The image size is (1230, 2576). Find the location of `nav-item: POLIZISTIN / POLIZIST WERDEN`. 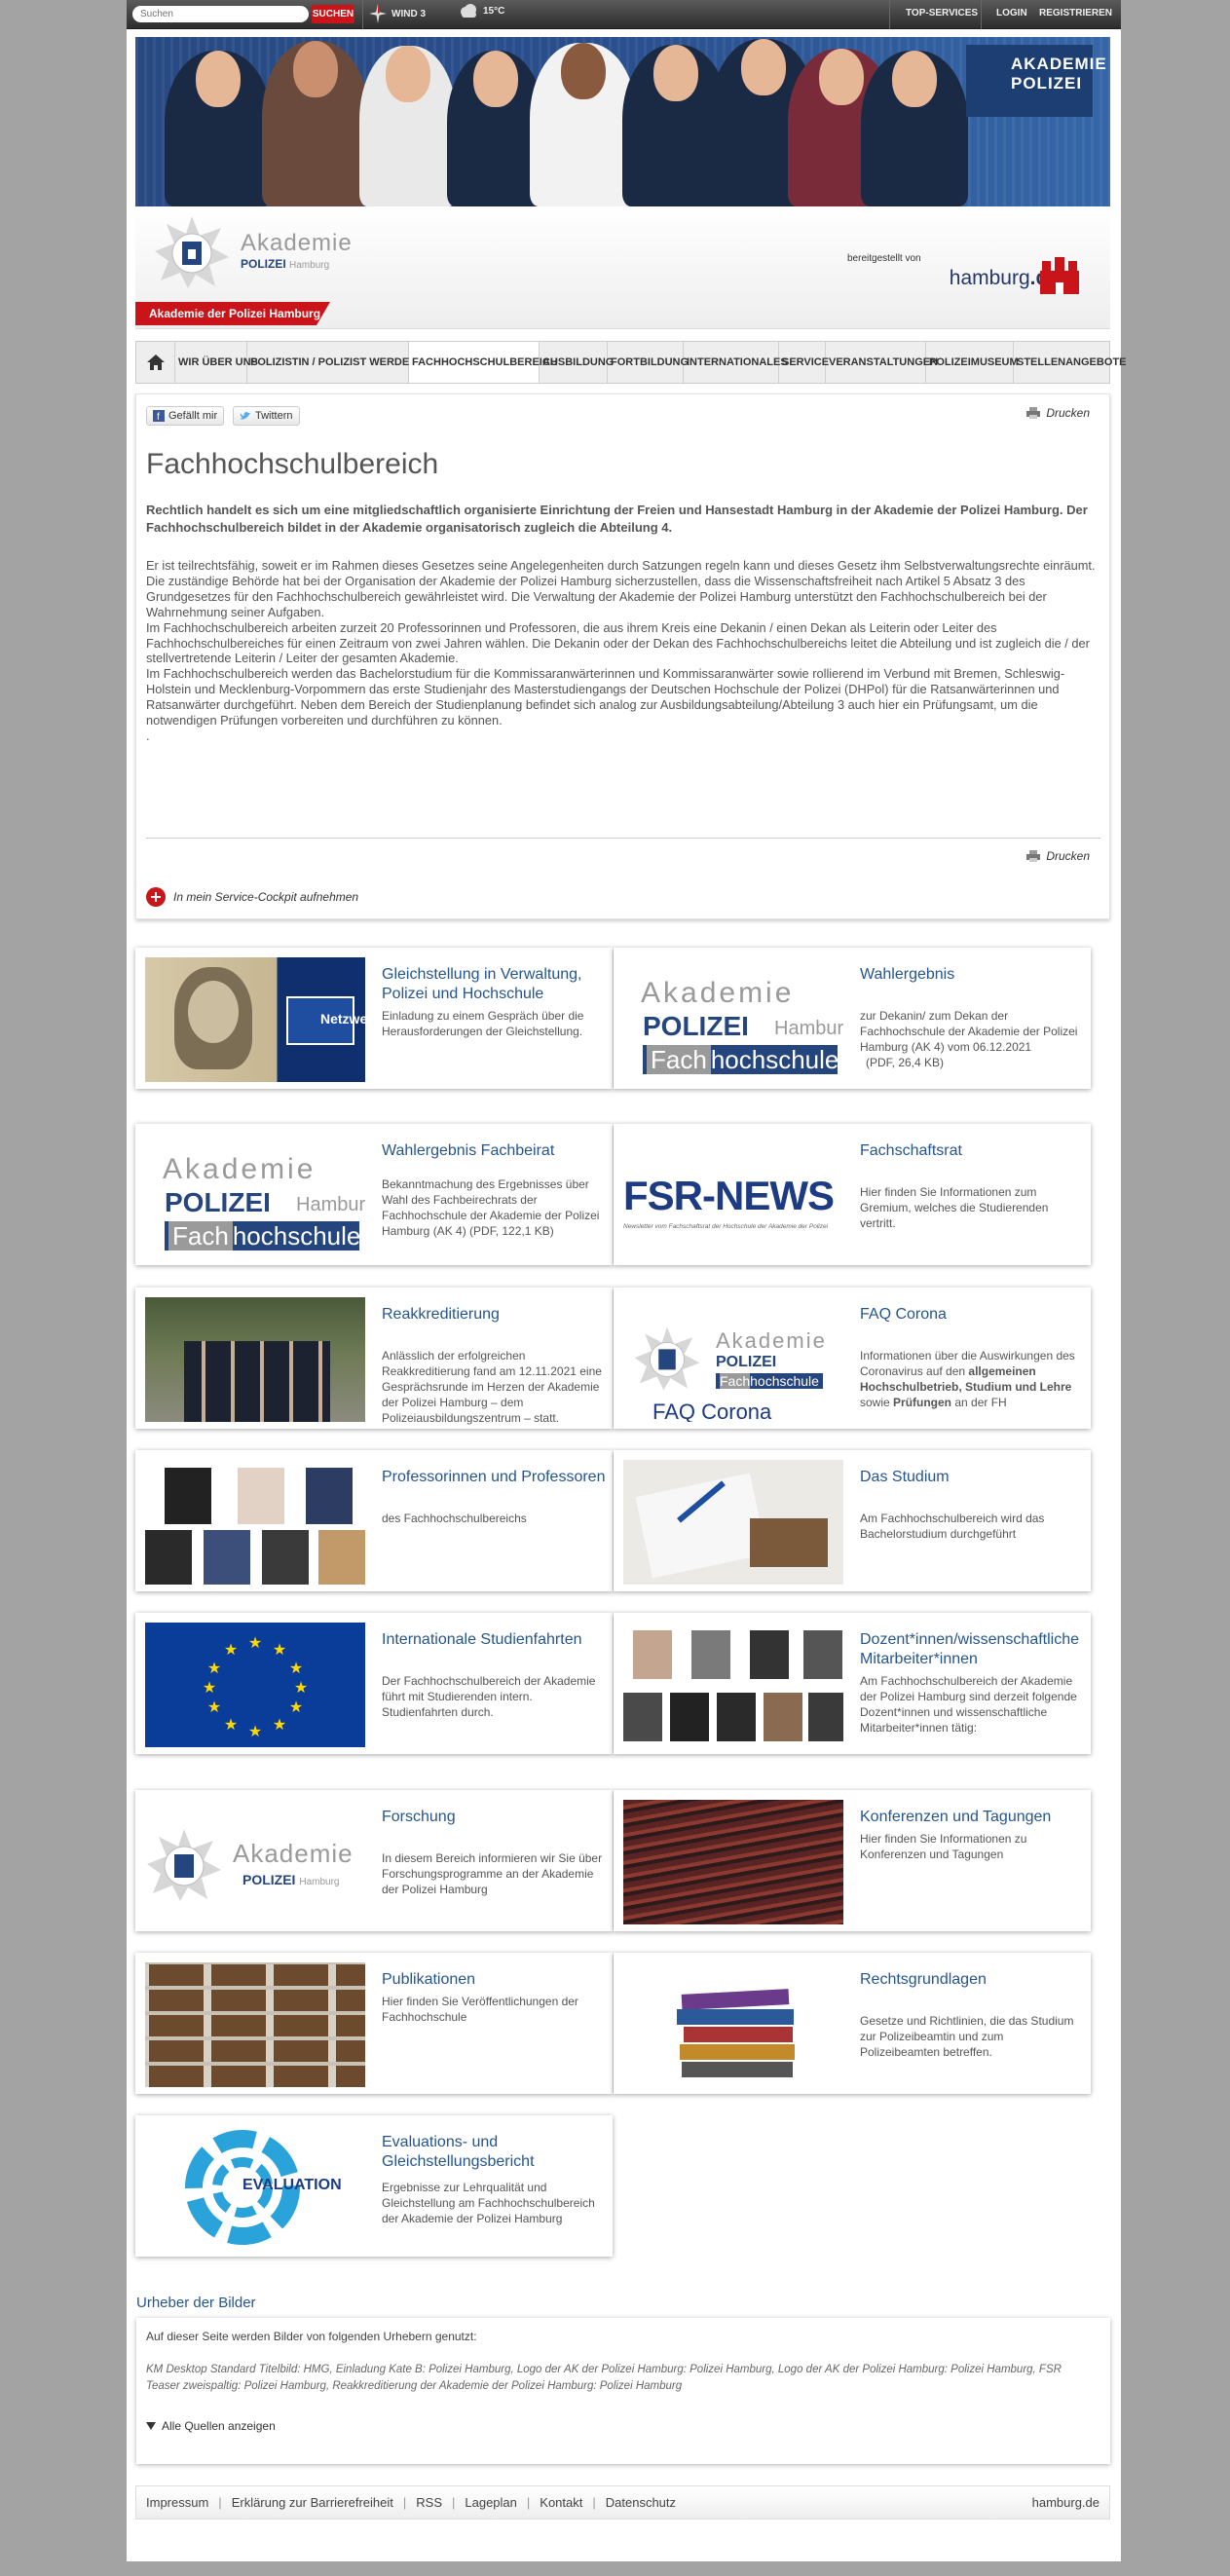

nav-item: POLIZISTIN / POLIZIST WERDEN is located at coordinates (332, 362).